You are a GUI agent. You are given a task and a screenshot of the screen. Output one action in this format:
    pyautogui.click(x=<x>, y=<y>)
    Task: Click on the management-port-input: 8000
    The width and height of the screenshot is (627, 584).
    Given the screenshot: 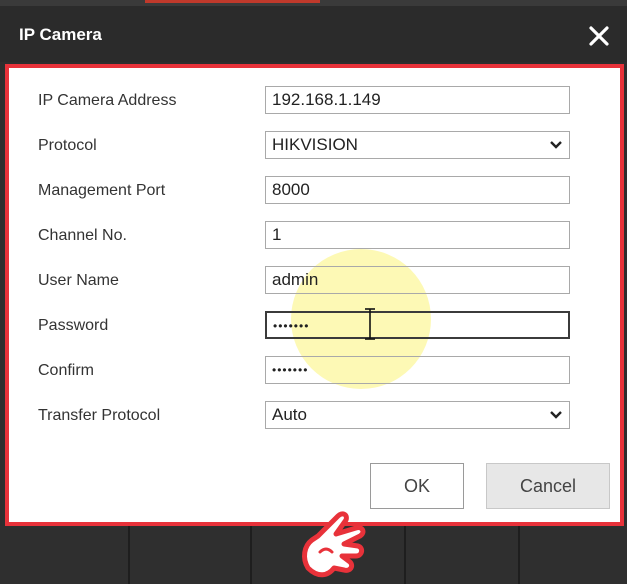 What is the action you would take?
    pyautogui.click(x=417, y=190)
    